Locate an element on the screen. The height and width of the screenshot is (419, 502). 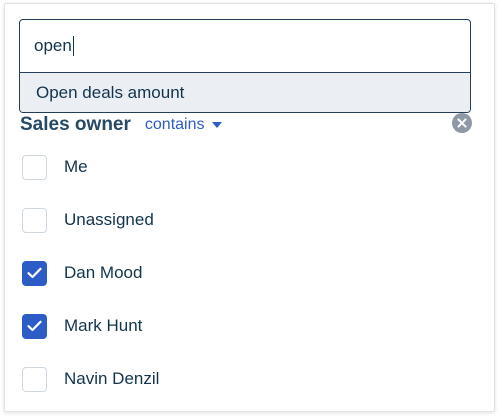
search-input: open is located at coordinates (245, 46).